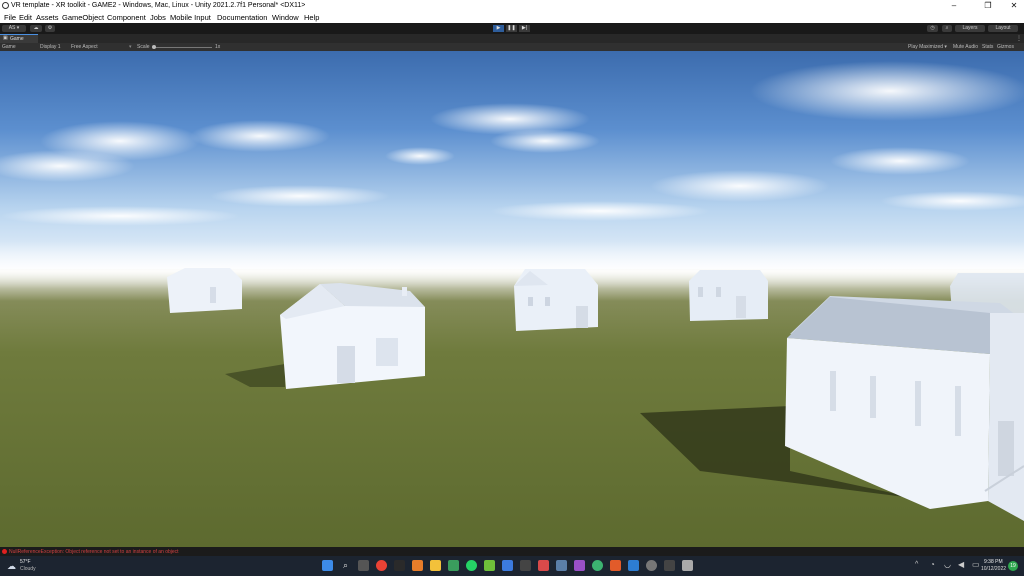  What do you see at coordinates (512, 271) in the screenshot?
I see `horizon-fog` at bounding box center [512, 271].